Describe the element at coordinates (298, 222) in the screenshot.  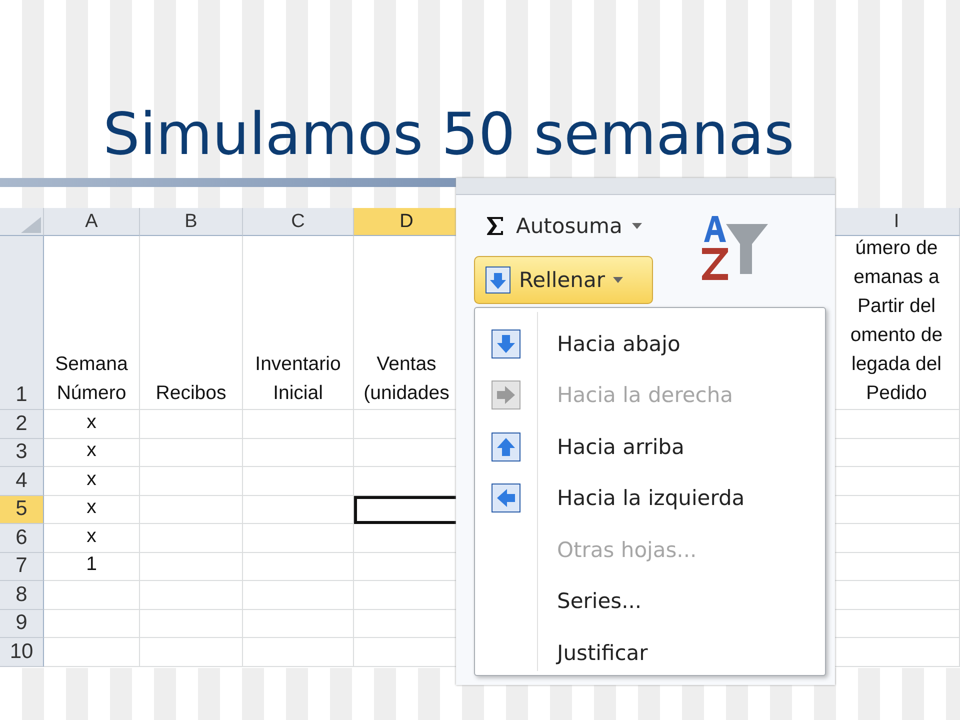
I see `column-header: C` at that location.